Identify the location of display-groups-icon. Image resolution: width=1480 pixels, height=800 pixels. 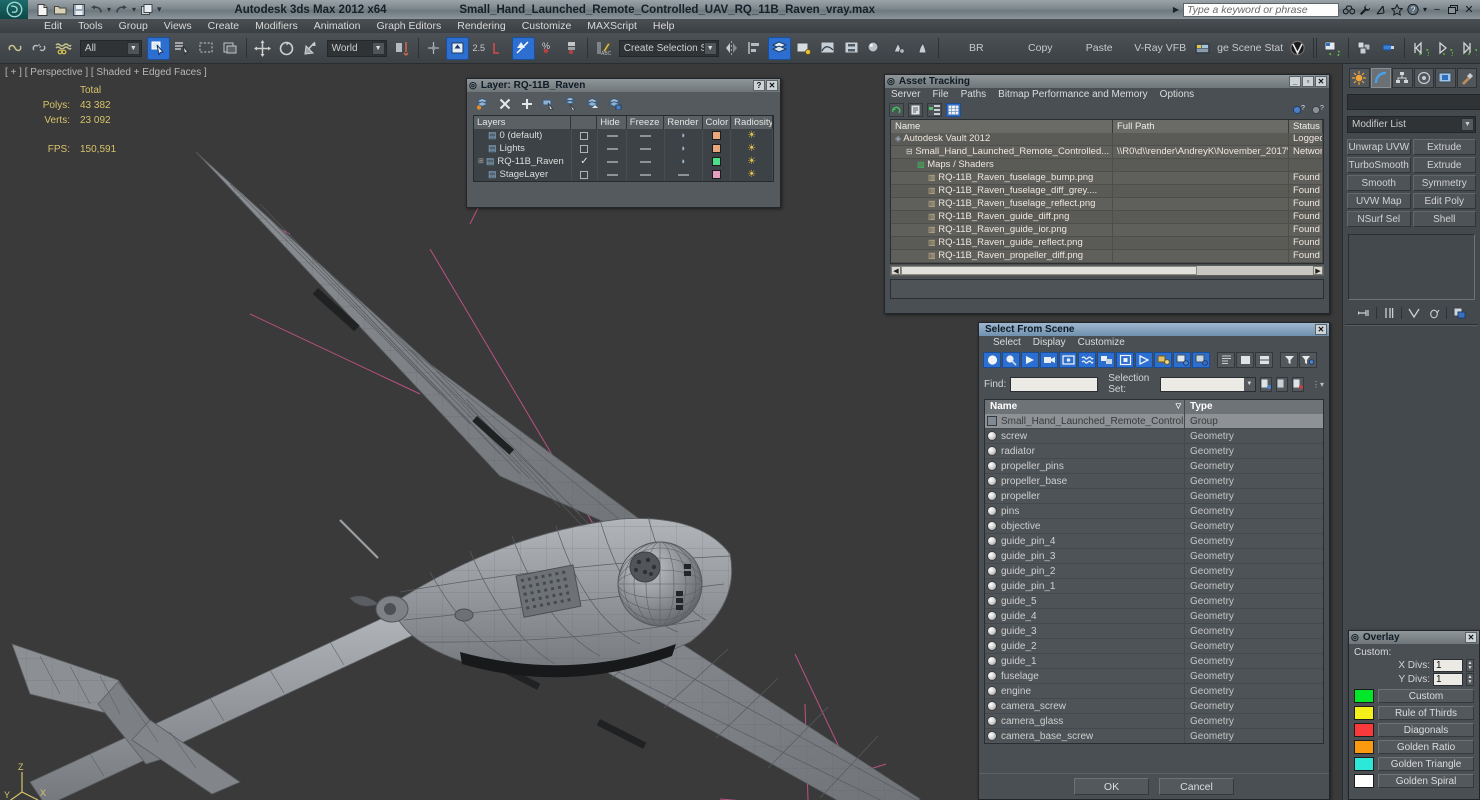
(1106, 360).